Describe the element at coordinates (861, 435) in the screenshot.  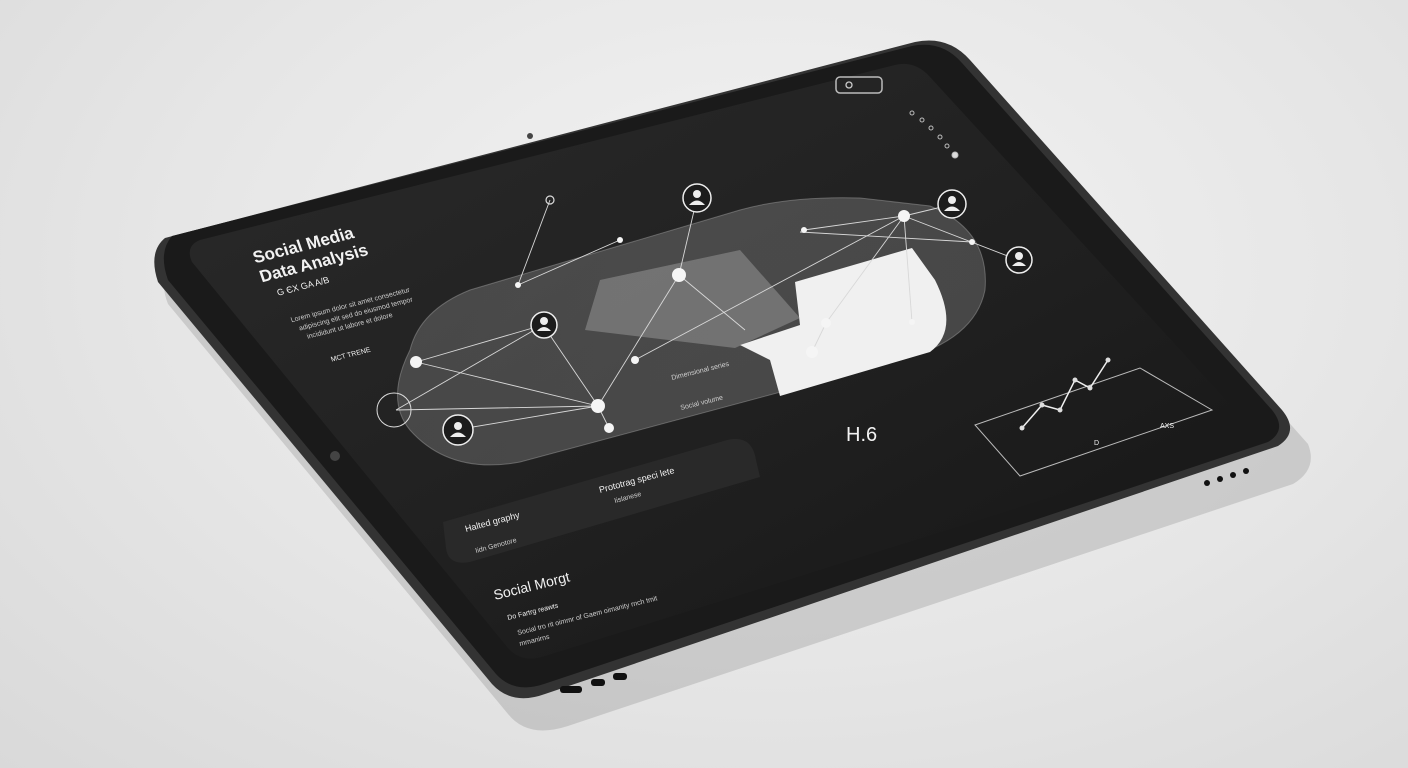
I see `center-value: H.6` at that location.